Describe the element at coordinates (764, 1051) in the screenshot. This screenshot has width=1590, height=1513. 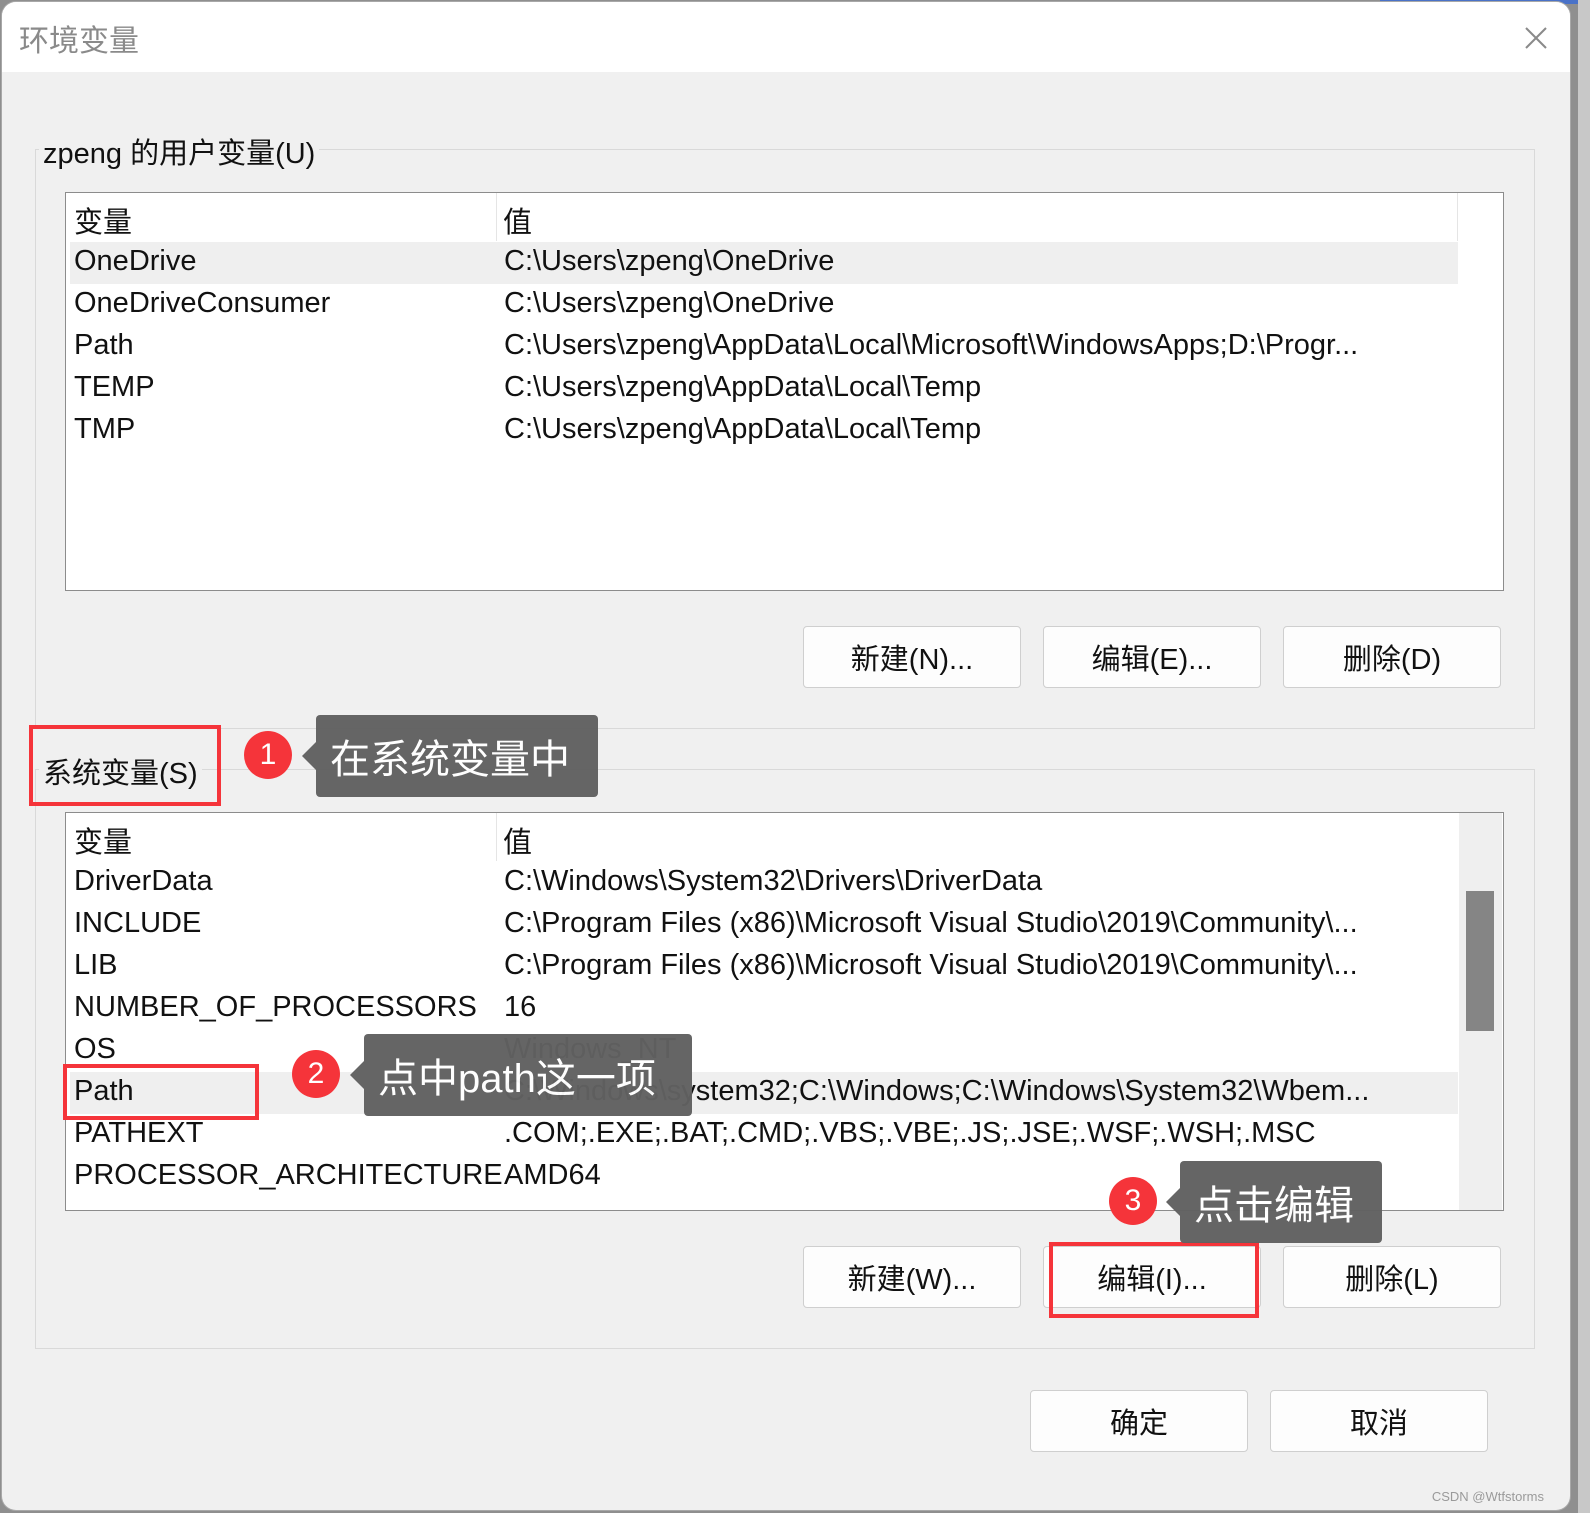
I see `list-item: OS Windows_NT` at that location.